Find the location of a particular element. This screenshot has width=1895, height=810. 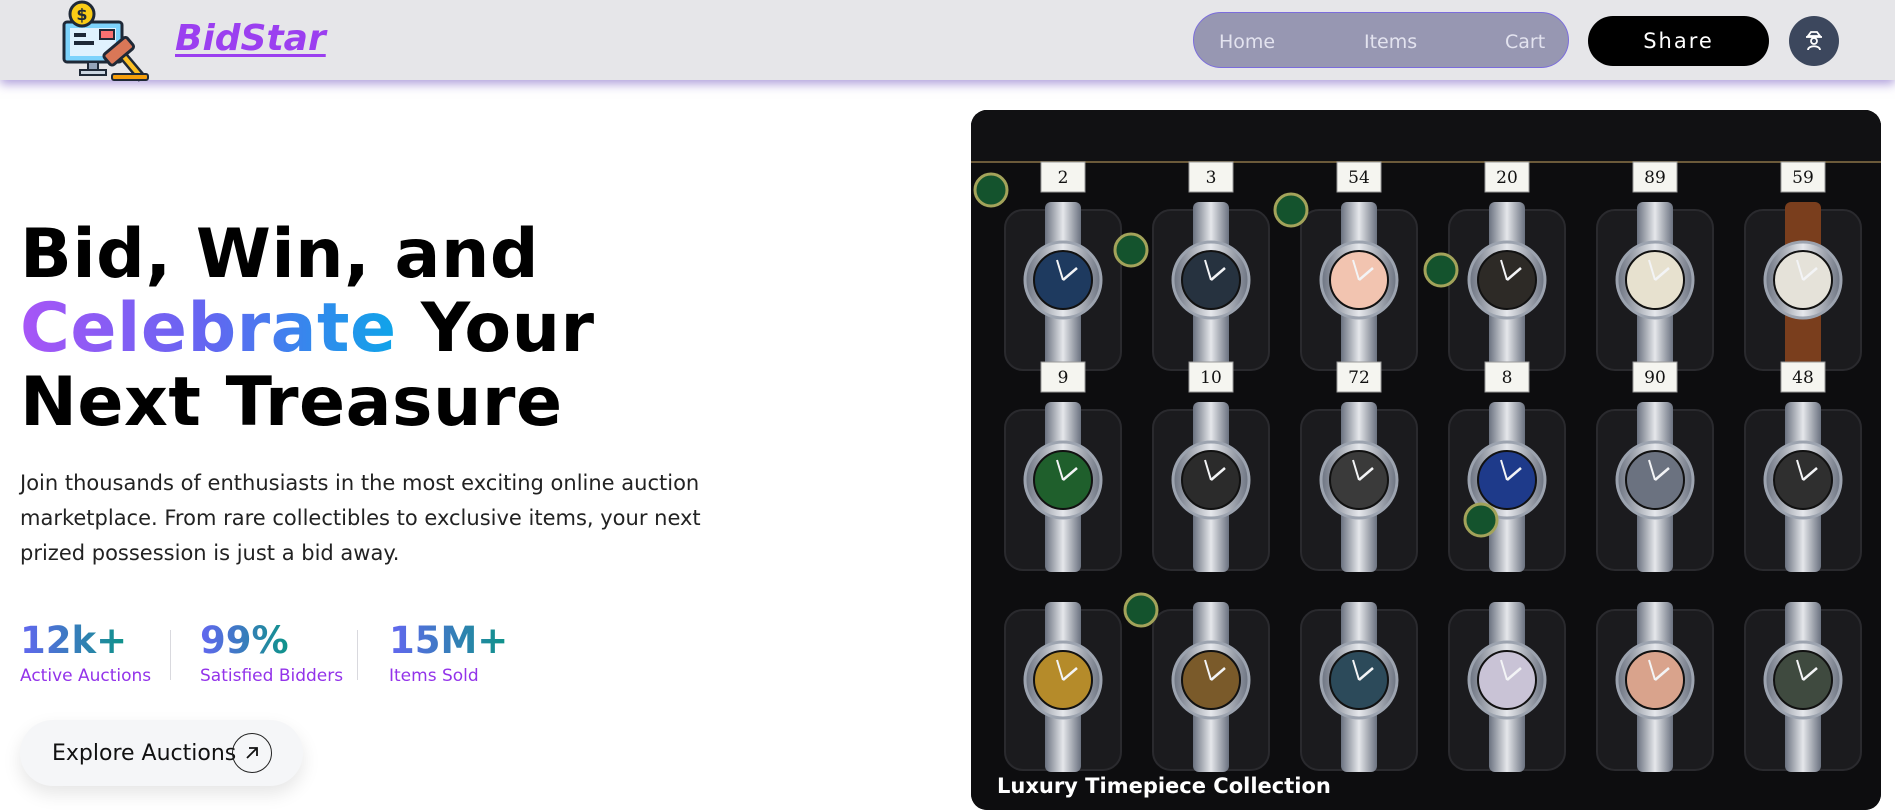

number-tag: 54 is located at coordinates (1359, 177).